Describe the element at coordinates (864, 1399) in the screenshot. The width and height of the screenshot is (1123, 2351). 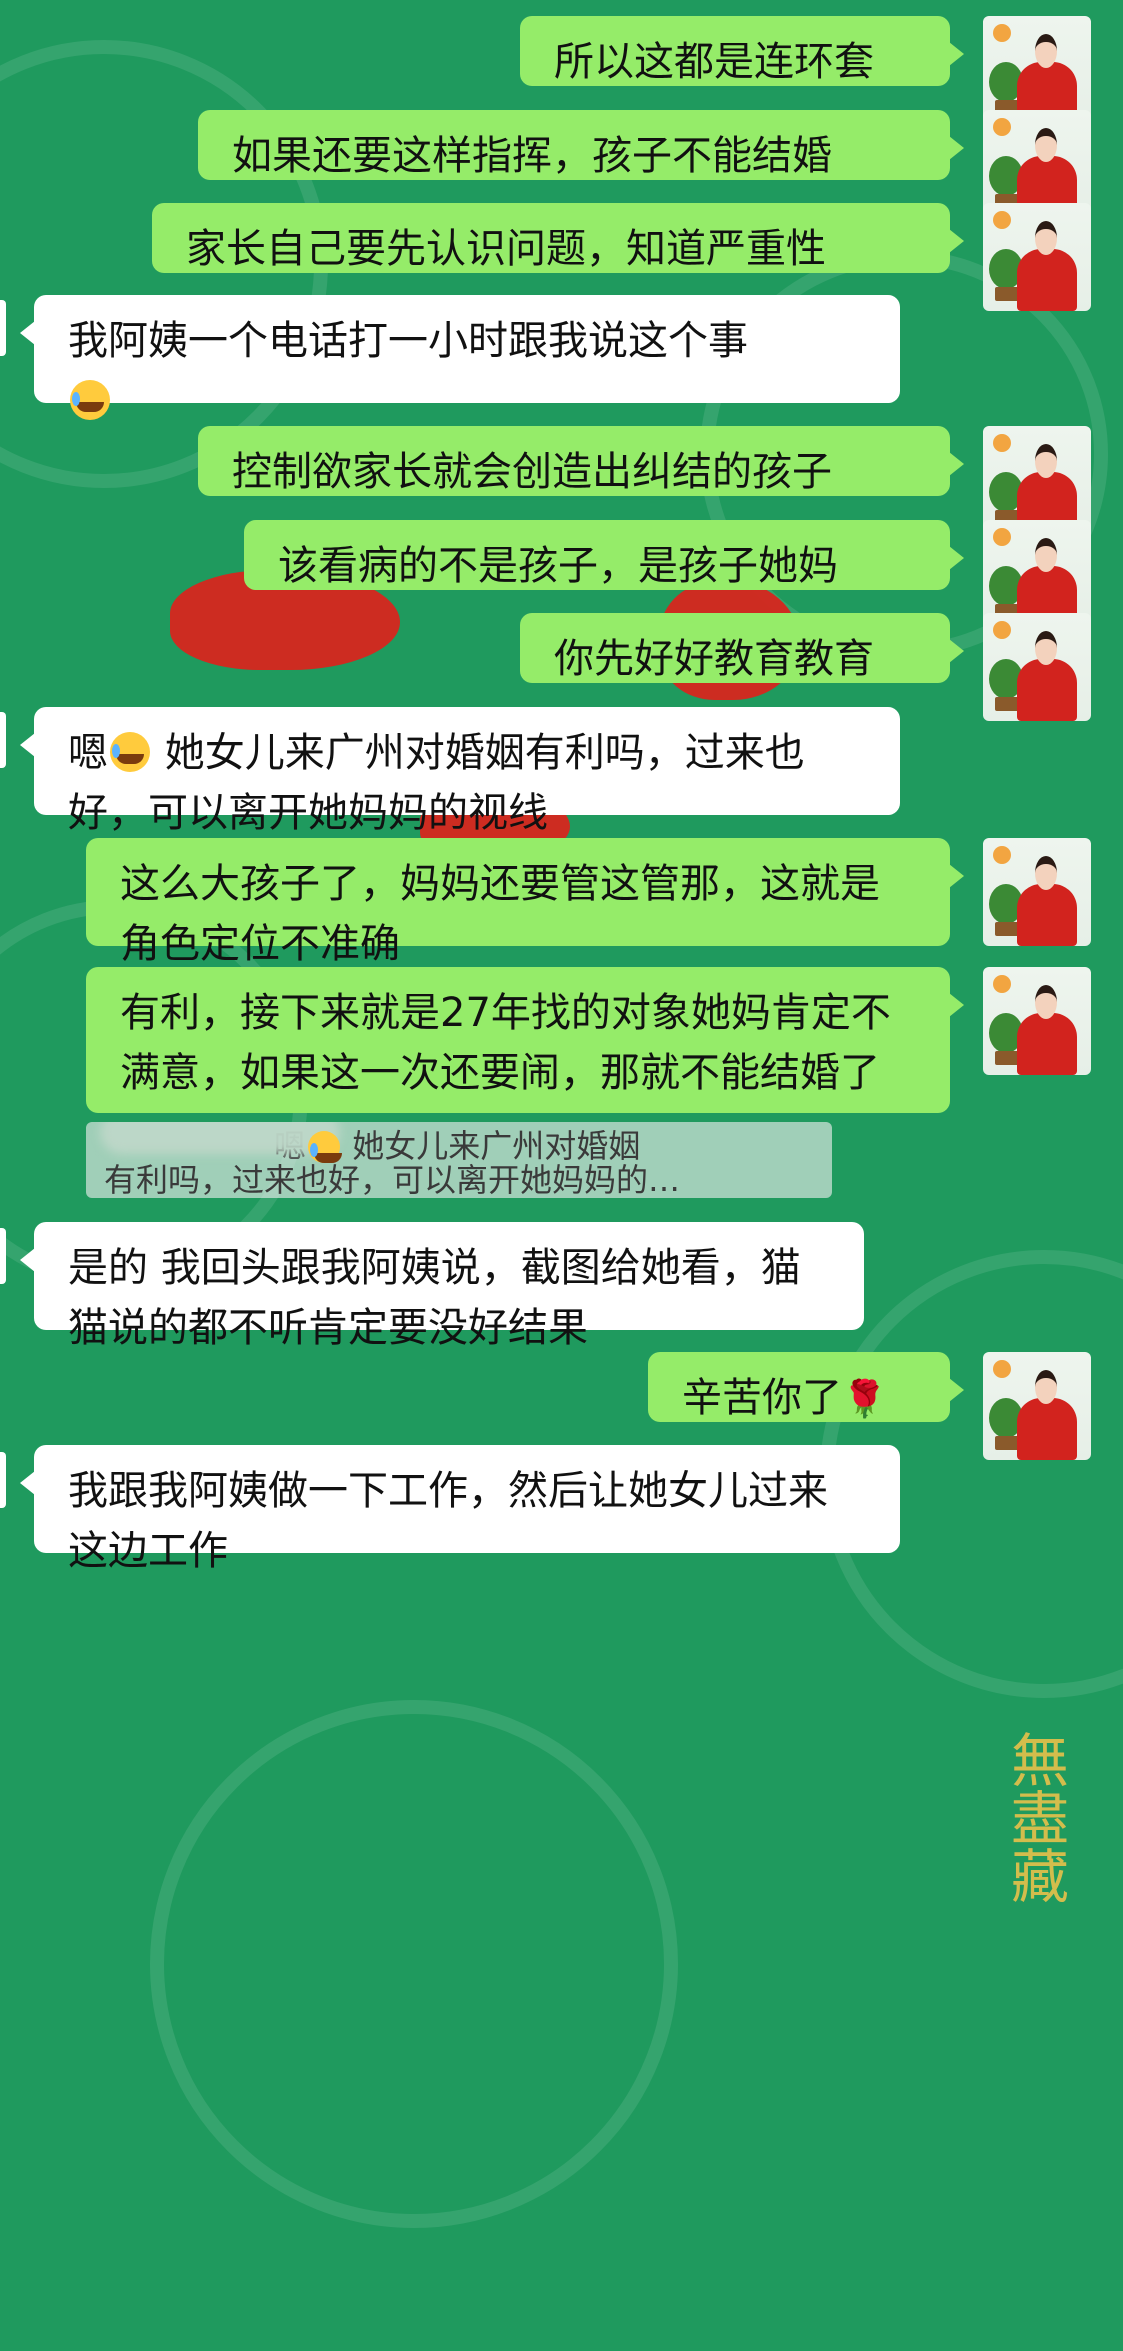
I see `rose-icon: 🌹` at that location.